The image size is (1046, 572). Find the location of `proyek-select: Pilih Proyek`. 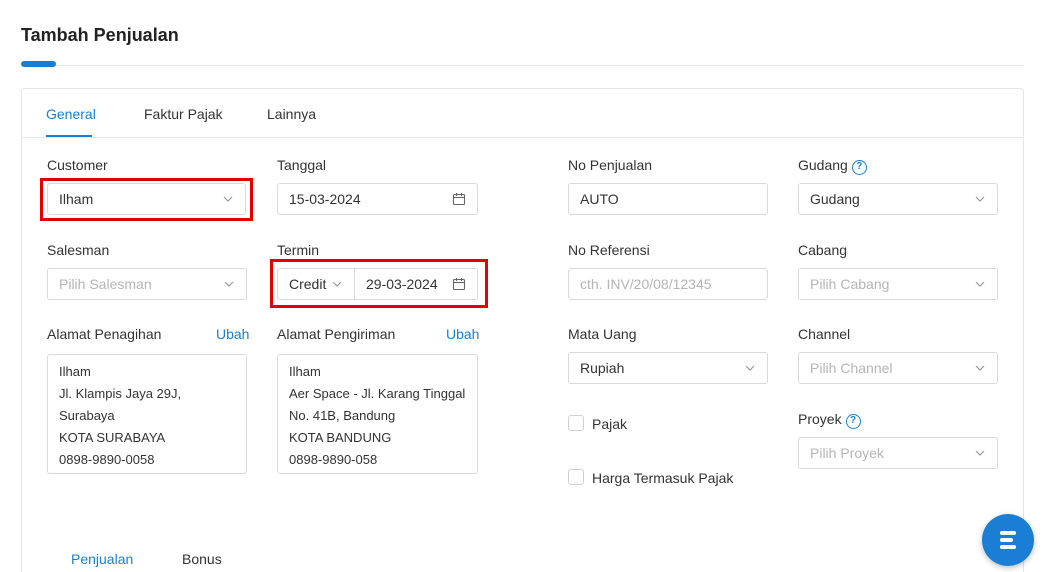

proyek-select: Pilih Proyek is located at coordinates (898, 453).